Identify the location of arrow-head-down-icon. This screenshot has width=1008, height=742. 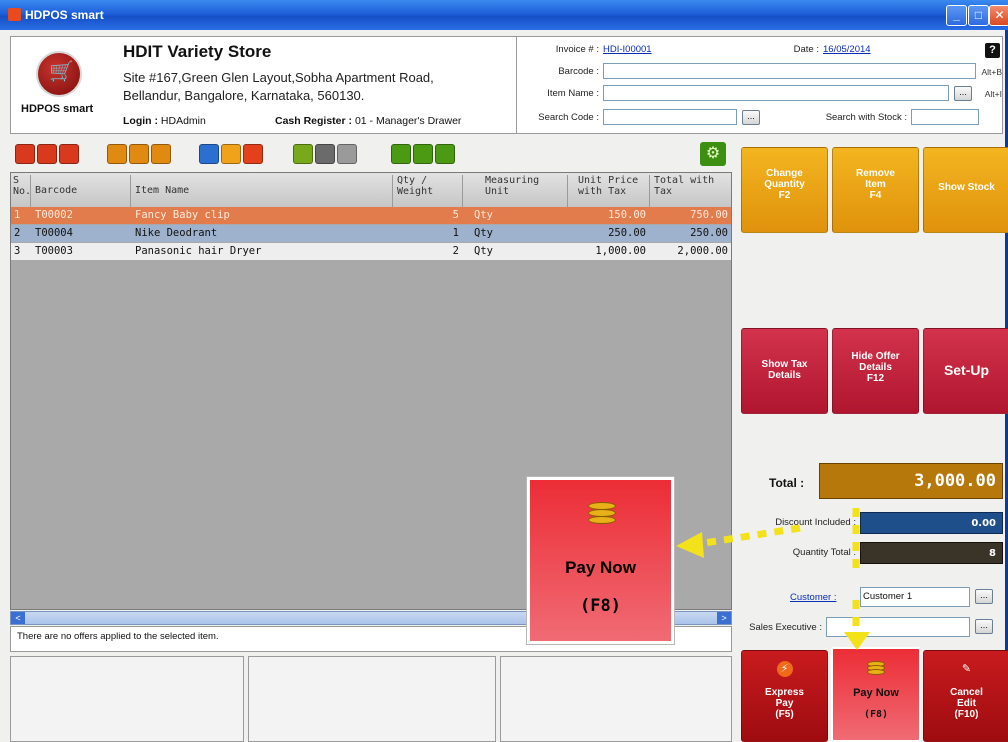
(857, 641).